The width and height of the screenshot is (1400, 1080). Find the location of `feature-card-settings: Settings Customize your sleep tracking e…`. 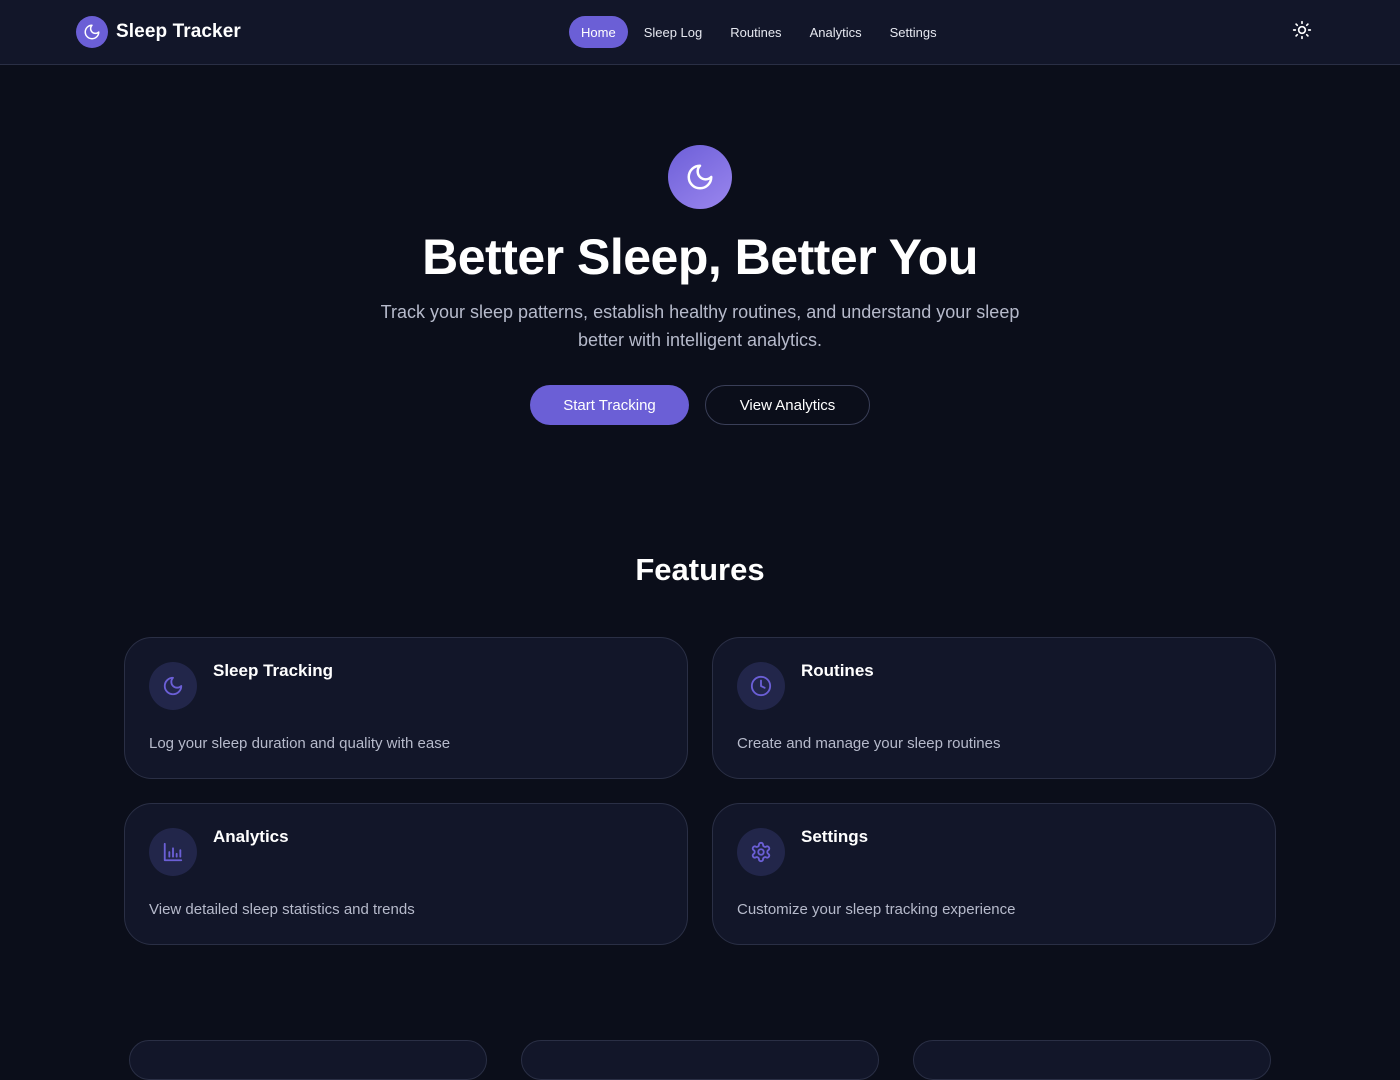

feature-card-settings: Settings Customize your sleep tracking e… is located at coordinates (994, 874).